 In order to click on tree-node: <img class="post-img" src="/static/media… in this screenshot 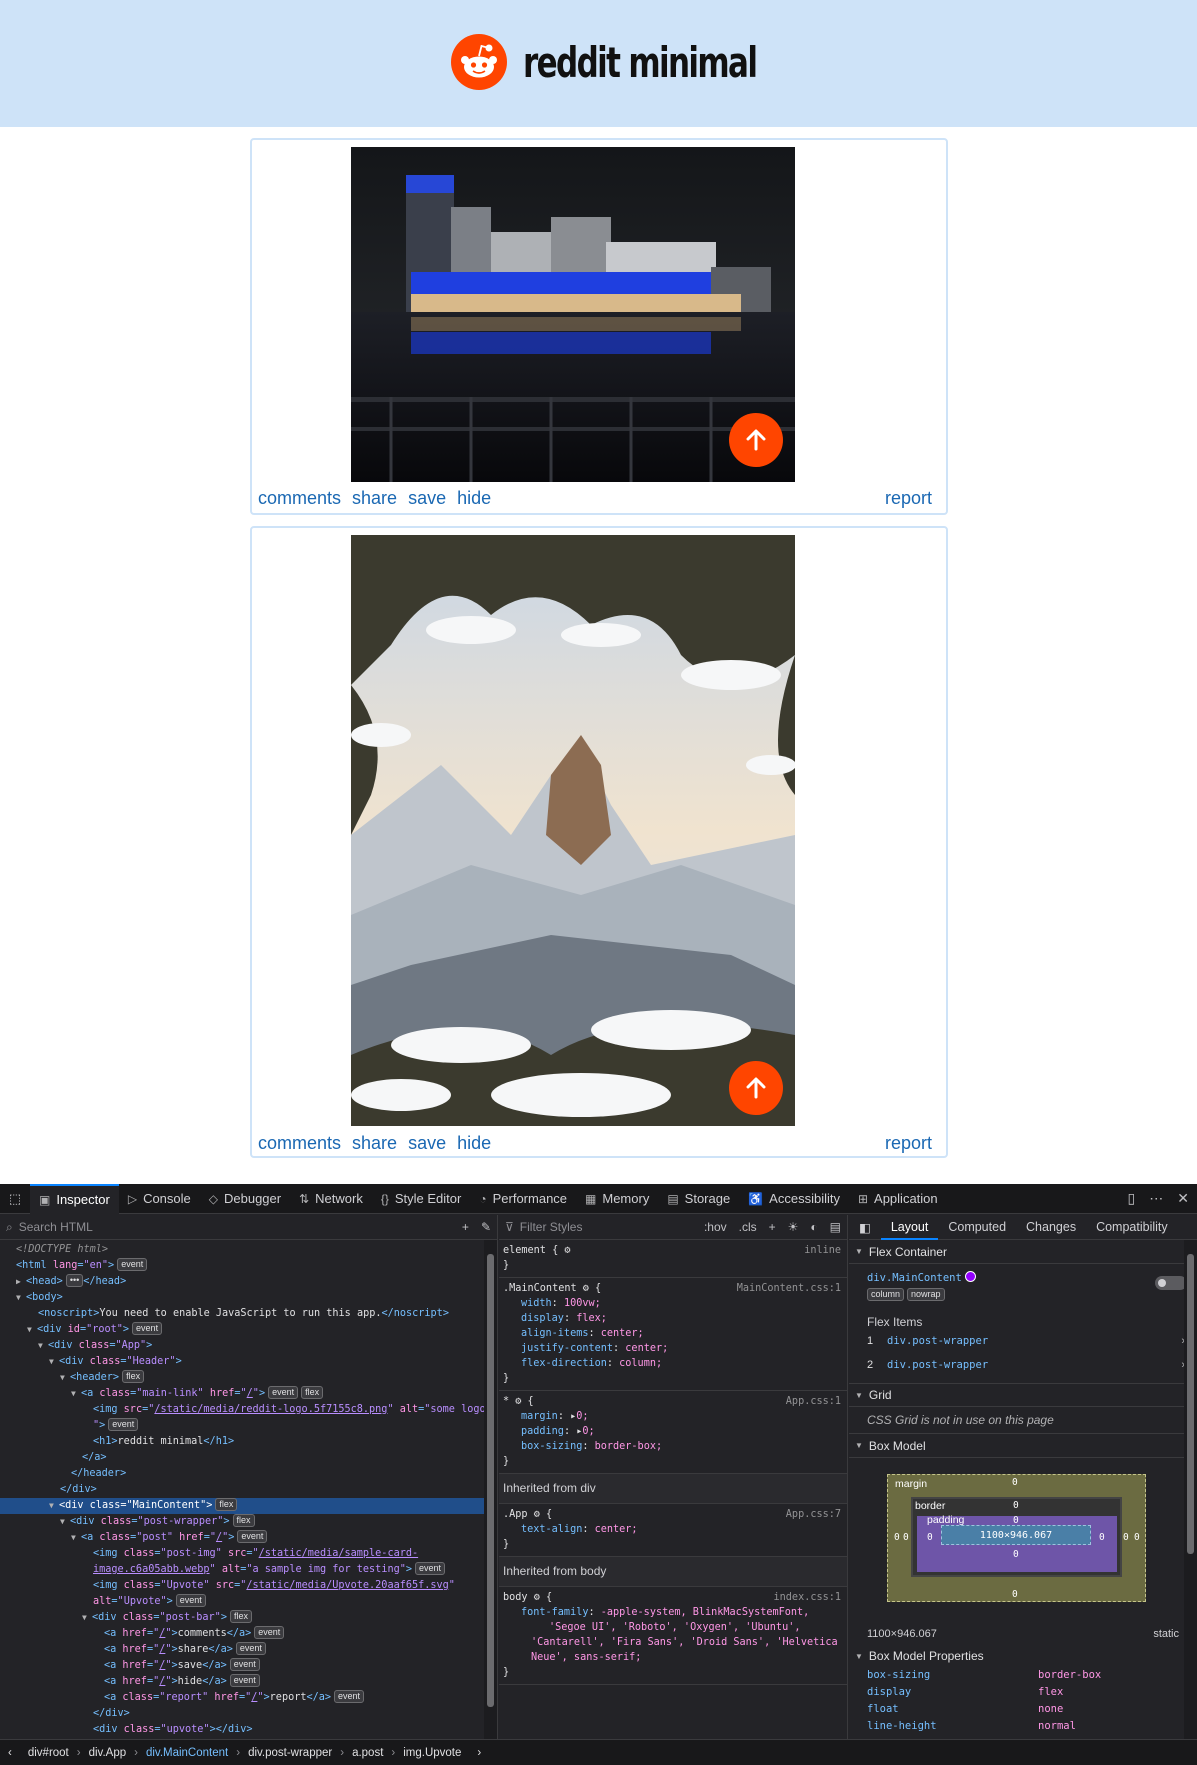, I will do `click(248, 1554)`.